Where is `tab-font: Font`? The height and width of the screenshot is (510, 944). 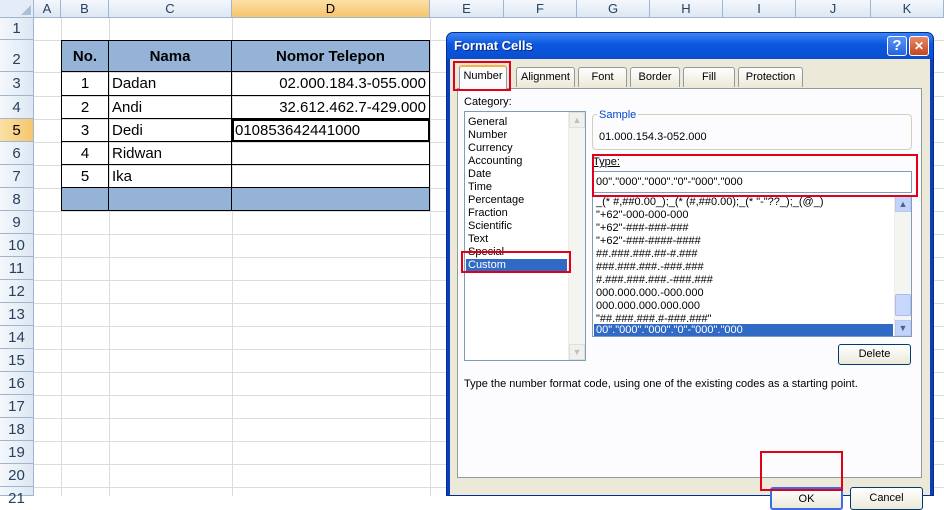 tab-font: Font is located at coordinates (602, 77).